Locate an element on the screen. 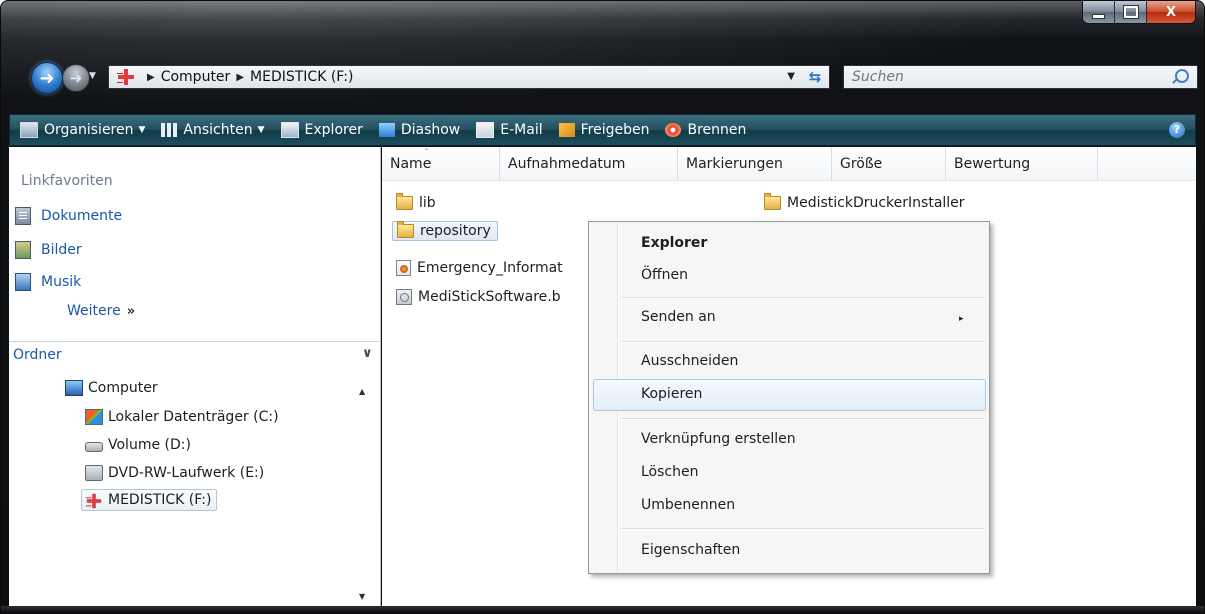 The height and width of the screenshot is (614, 1205). slideshow-icon is located at coordinates (386, 130).